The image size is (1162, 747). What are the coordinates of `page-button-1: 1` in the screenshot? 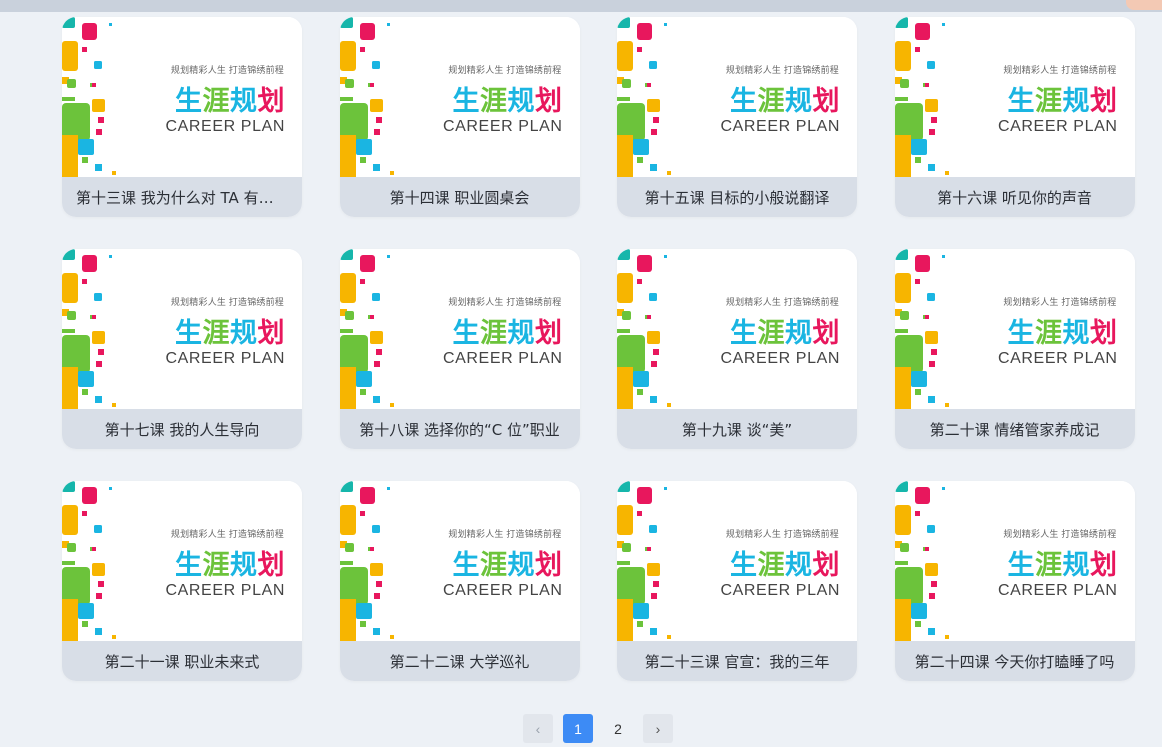 It's located at (578, 728).